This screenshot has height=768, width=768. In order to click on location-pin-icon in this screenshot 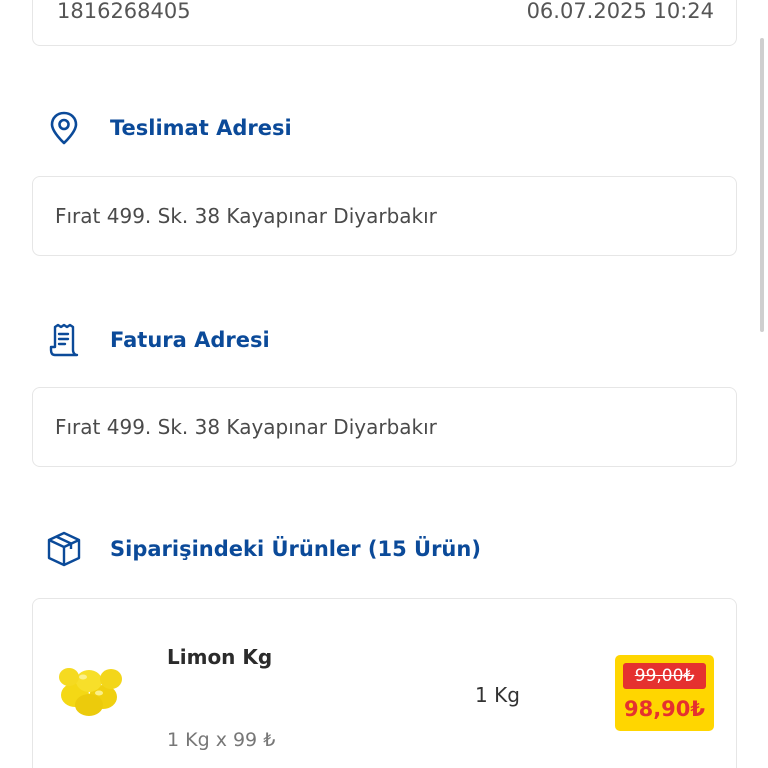, I will do `click(64, 128)`.